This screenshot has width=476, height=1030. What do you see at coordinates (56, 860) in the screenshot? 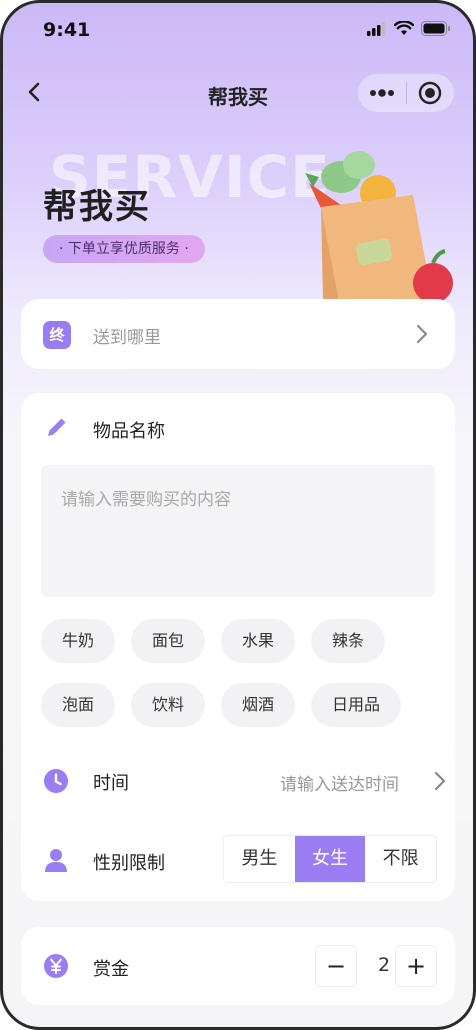
I see `person-icon` at bounding box center [56, 860].